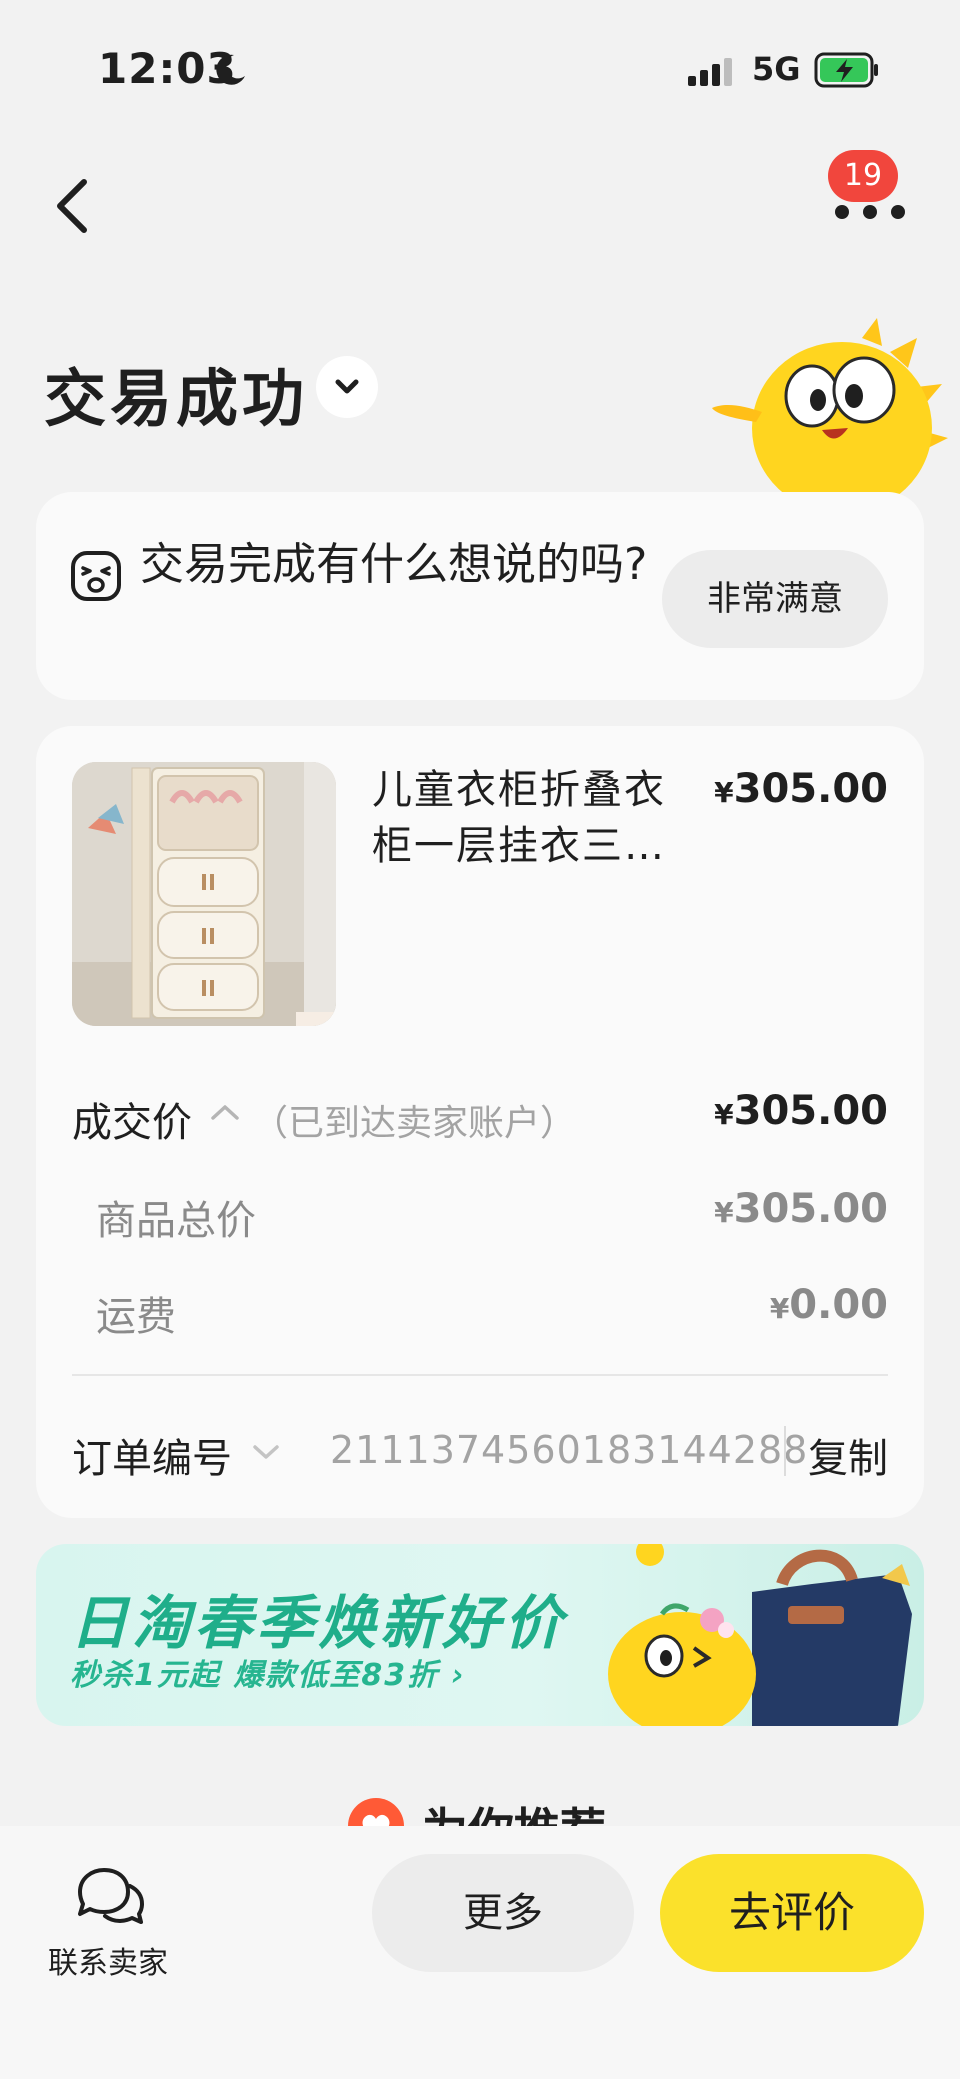 The height and width of the screenshot is (2079, 960). I want to click on divider, so click(480, 1375).